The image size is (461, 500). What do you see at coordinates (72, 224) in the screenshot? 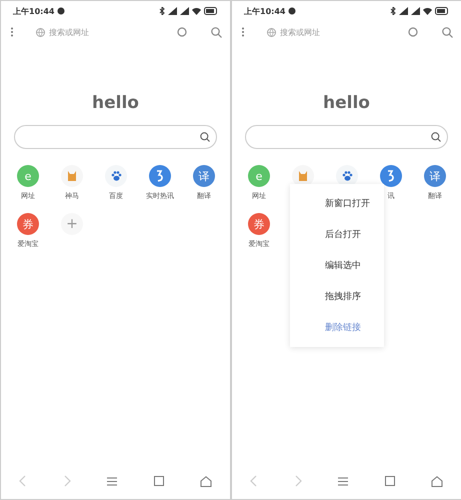
I see `add-button: +` at bounding box center [72, 224].